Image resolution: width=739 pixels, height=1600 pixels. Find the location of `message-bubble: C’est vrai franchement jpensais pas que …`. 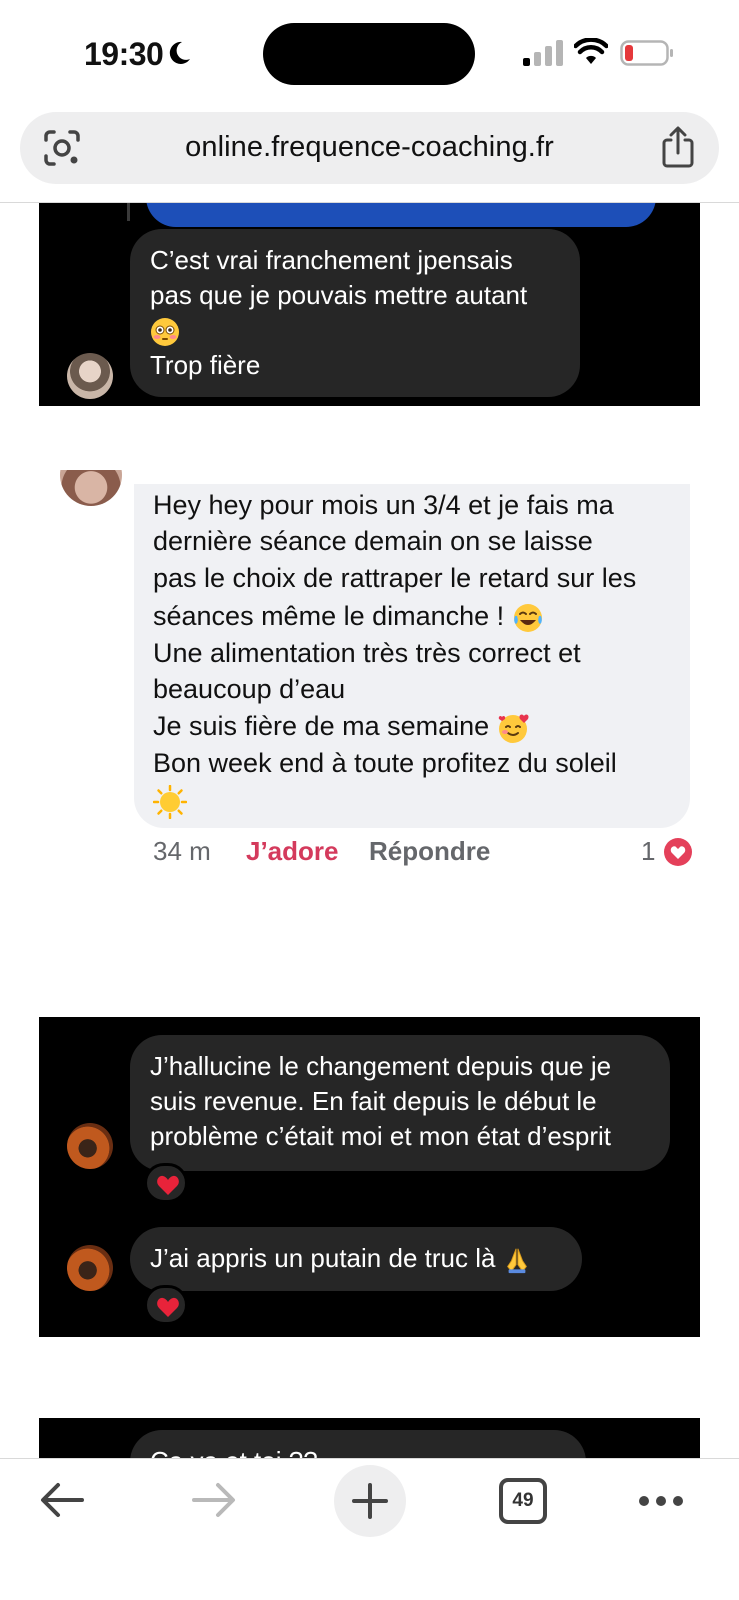

message-bubble: C’est vrai franchement jpensais pas que … is located at coordinates (355, 313).